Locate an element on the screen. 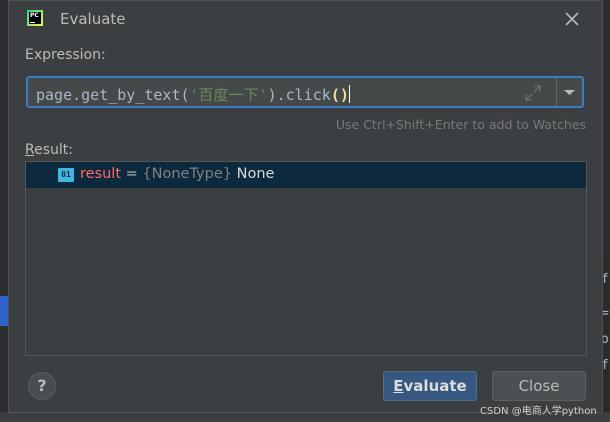 The height and width of the screenshot is (422, 610). history-dropdown-button is located at coordinates (569, 92).